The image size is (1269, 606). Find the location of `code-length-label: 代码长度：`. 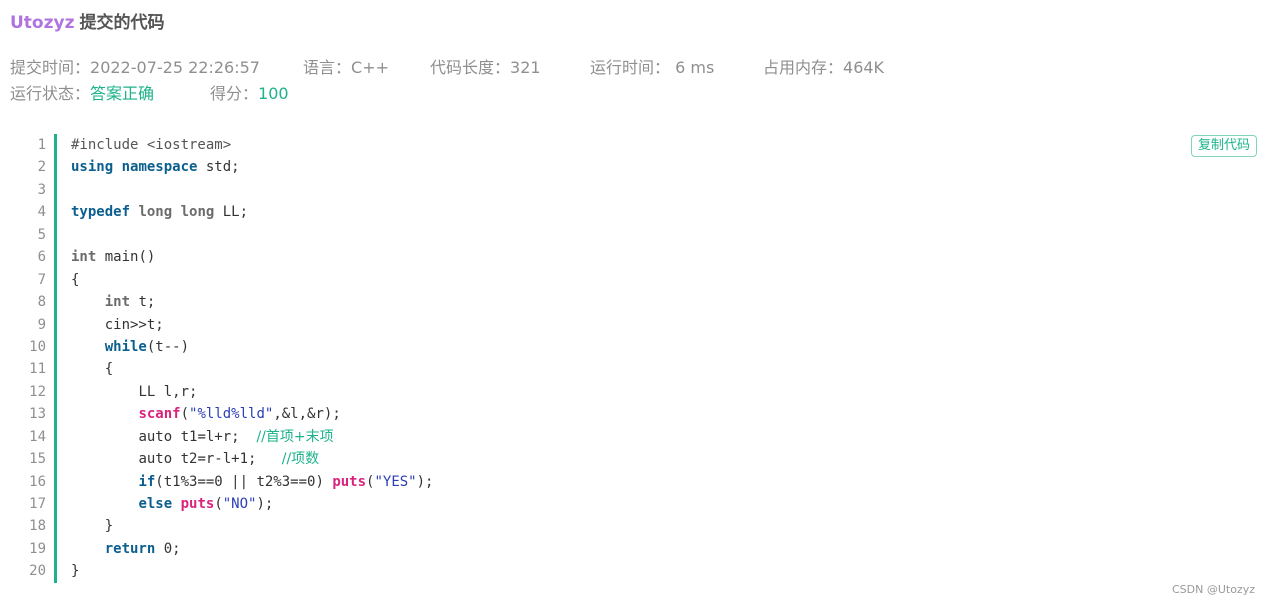

code-length-label: 代码长度： is located at coordinates (470, 67).